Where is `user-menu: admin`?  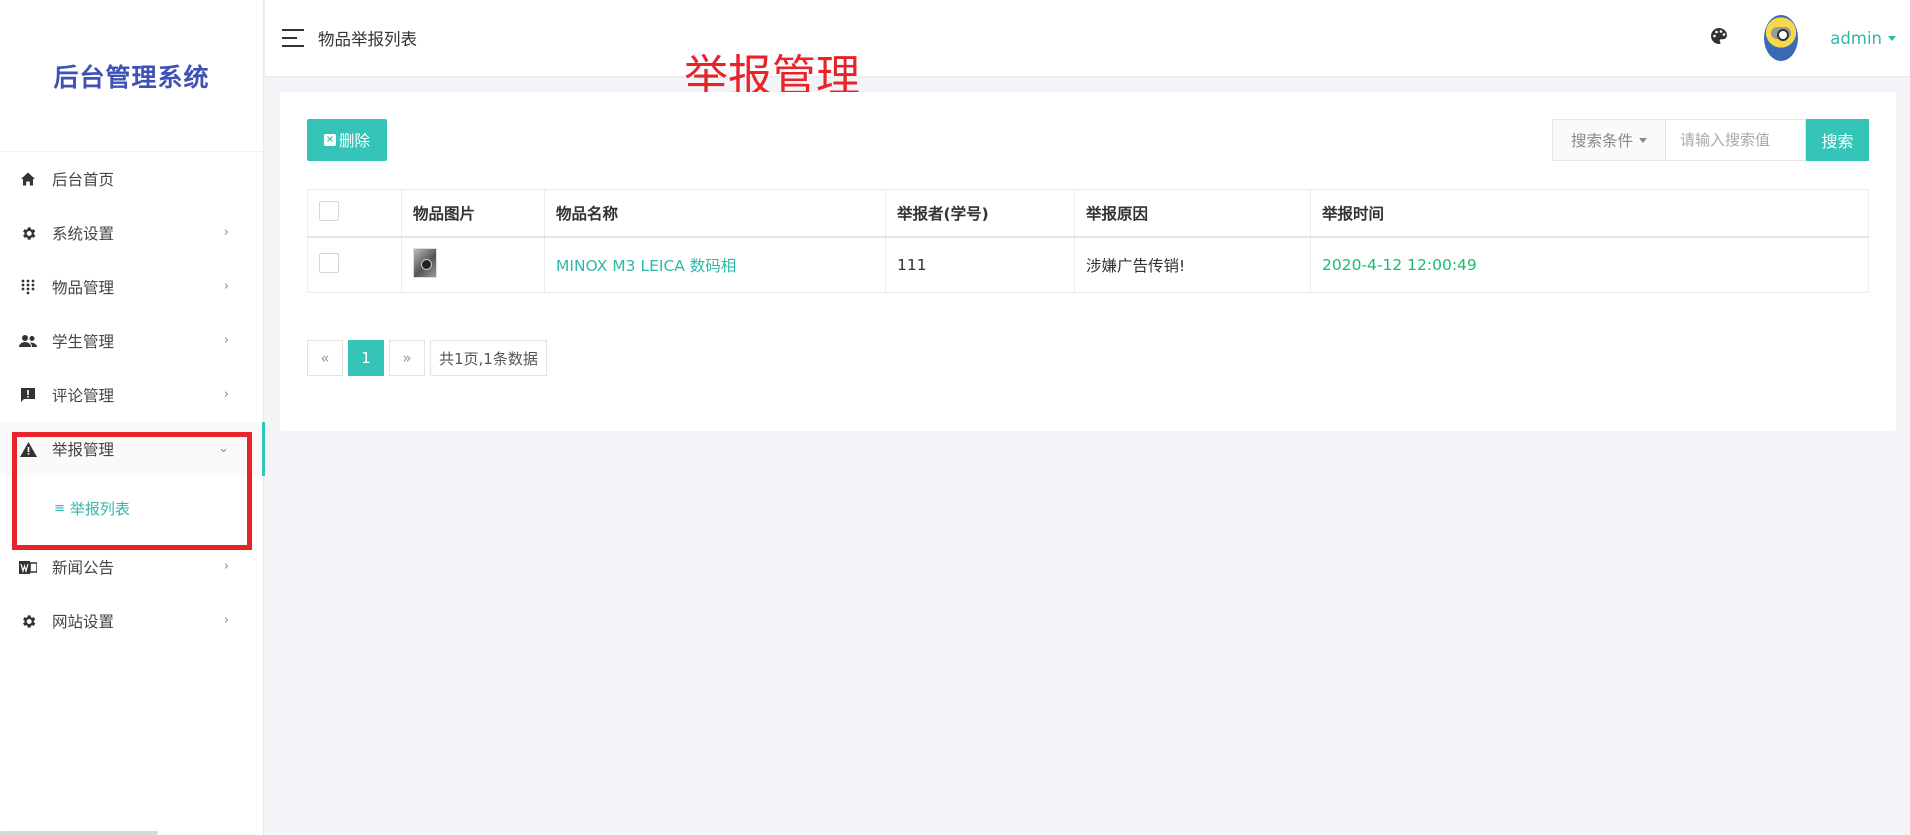 user-menu: admin is located at coordinates (1863, 38).